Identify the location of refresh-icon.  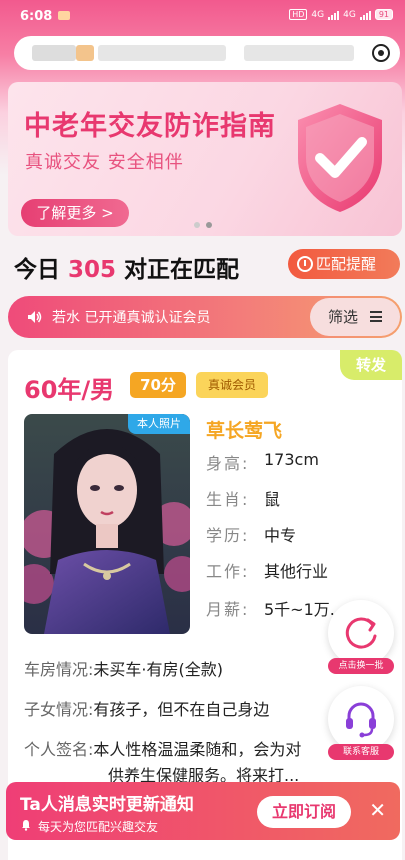
(361, 633).